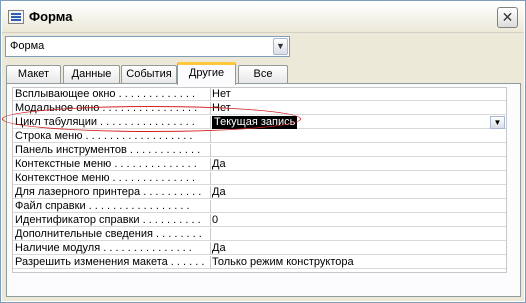 This screenshot has height=303, width=526. Describe the element at coordinates (206, 73) in the screenshot. I see `tab-other: Другие` at that location.